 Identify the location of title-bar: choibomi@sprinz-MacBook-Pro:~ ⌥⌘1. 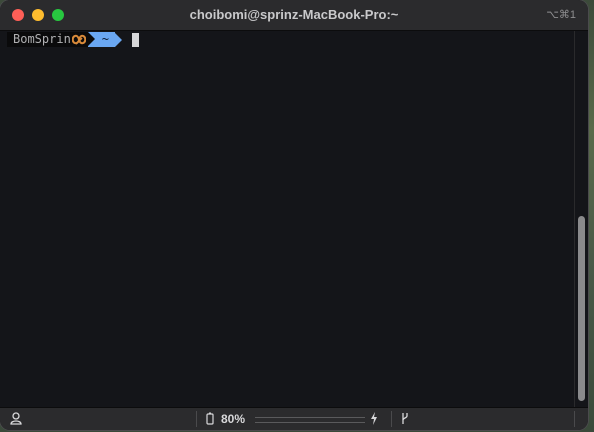
(294, 15).